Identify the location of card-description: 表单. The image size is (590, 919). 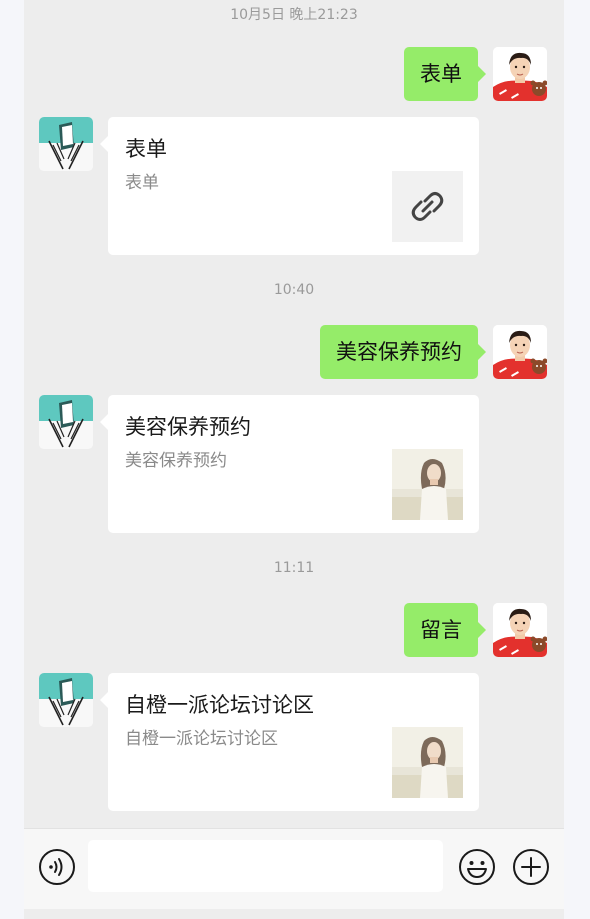
(142, 183).